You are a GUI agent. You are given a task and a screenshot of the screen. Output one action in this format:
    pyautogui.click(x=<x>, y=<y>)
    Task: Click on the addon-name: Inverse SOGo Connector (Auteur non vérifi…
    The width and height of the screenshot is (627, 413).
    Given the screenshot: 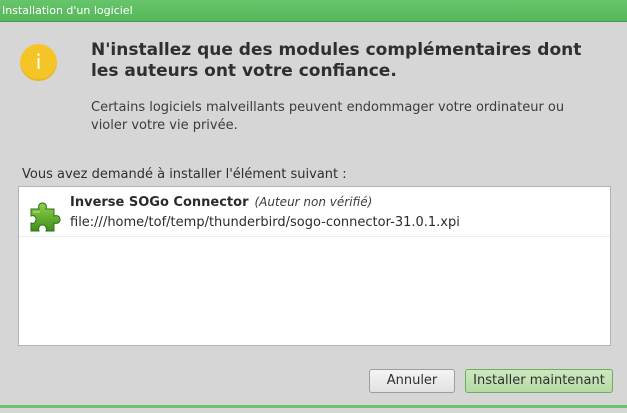 What is the action you would take?
    pyautogui.click(x=221, y=202)
    